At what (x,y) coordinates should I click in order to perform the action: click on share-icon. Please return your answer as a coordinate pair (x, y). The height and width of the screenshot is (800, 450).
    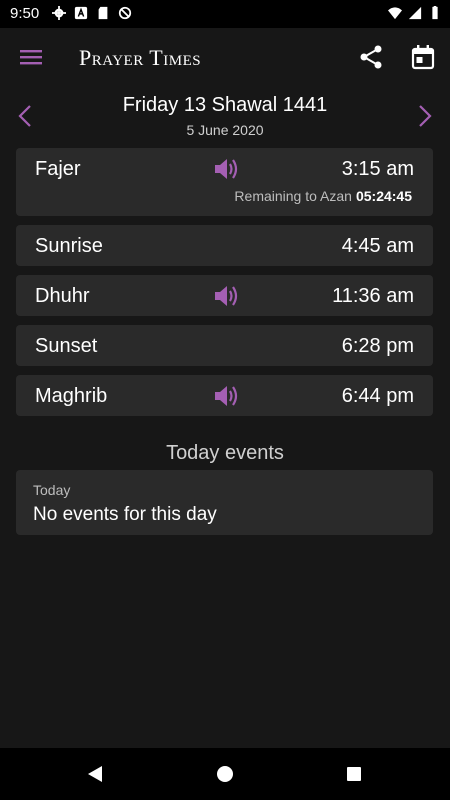
    Looking at the image, I should click on (371, 57).